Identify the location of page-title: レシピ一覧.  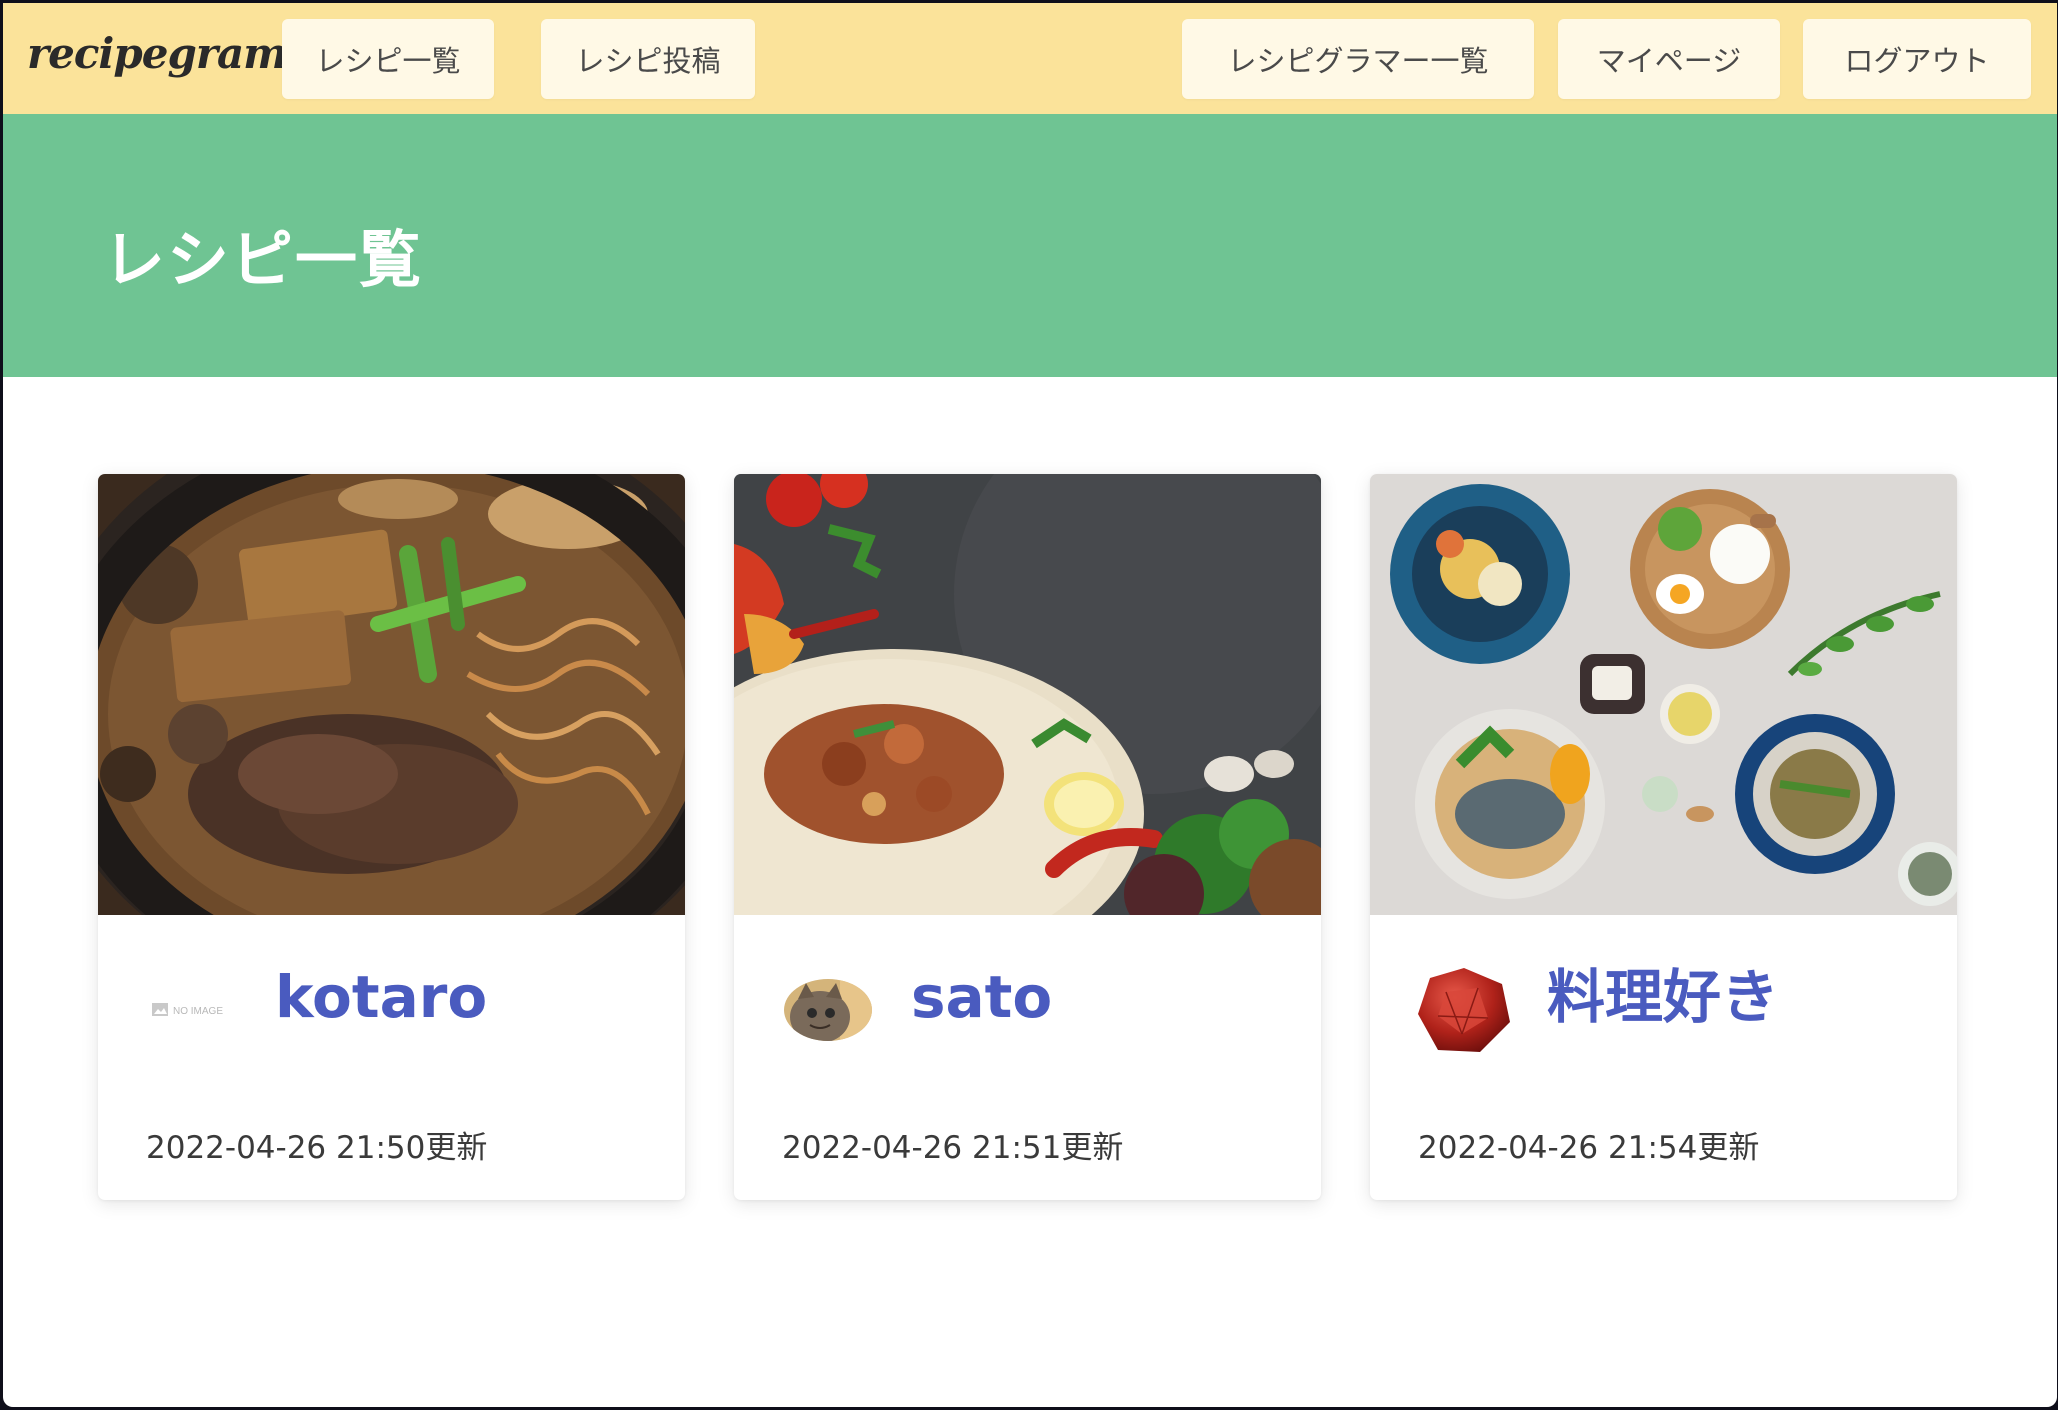
(263, 259).